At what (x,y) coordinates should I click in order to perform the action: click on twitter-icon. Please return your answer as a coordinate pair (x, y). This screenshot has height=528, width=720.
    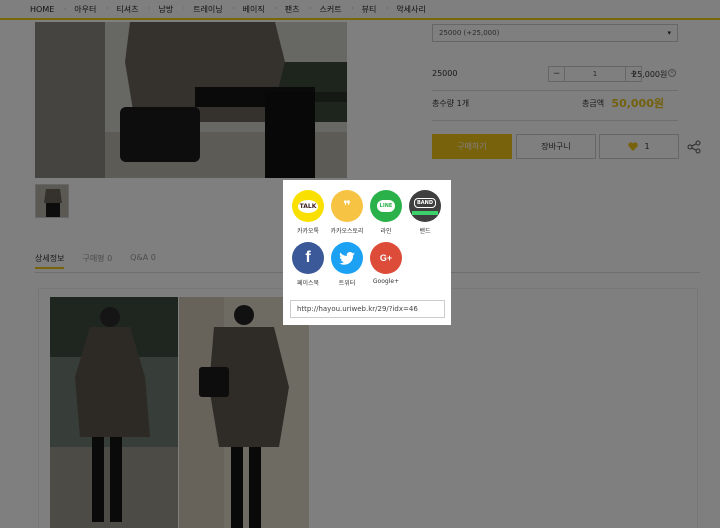
    Looking at the image, I should click on (347, 258).